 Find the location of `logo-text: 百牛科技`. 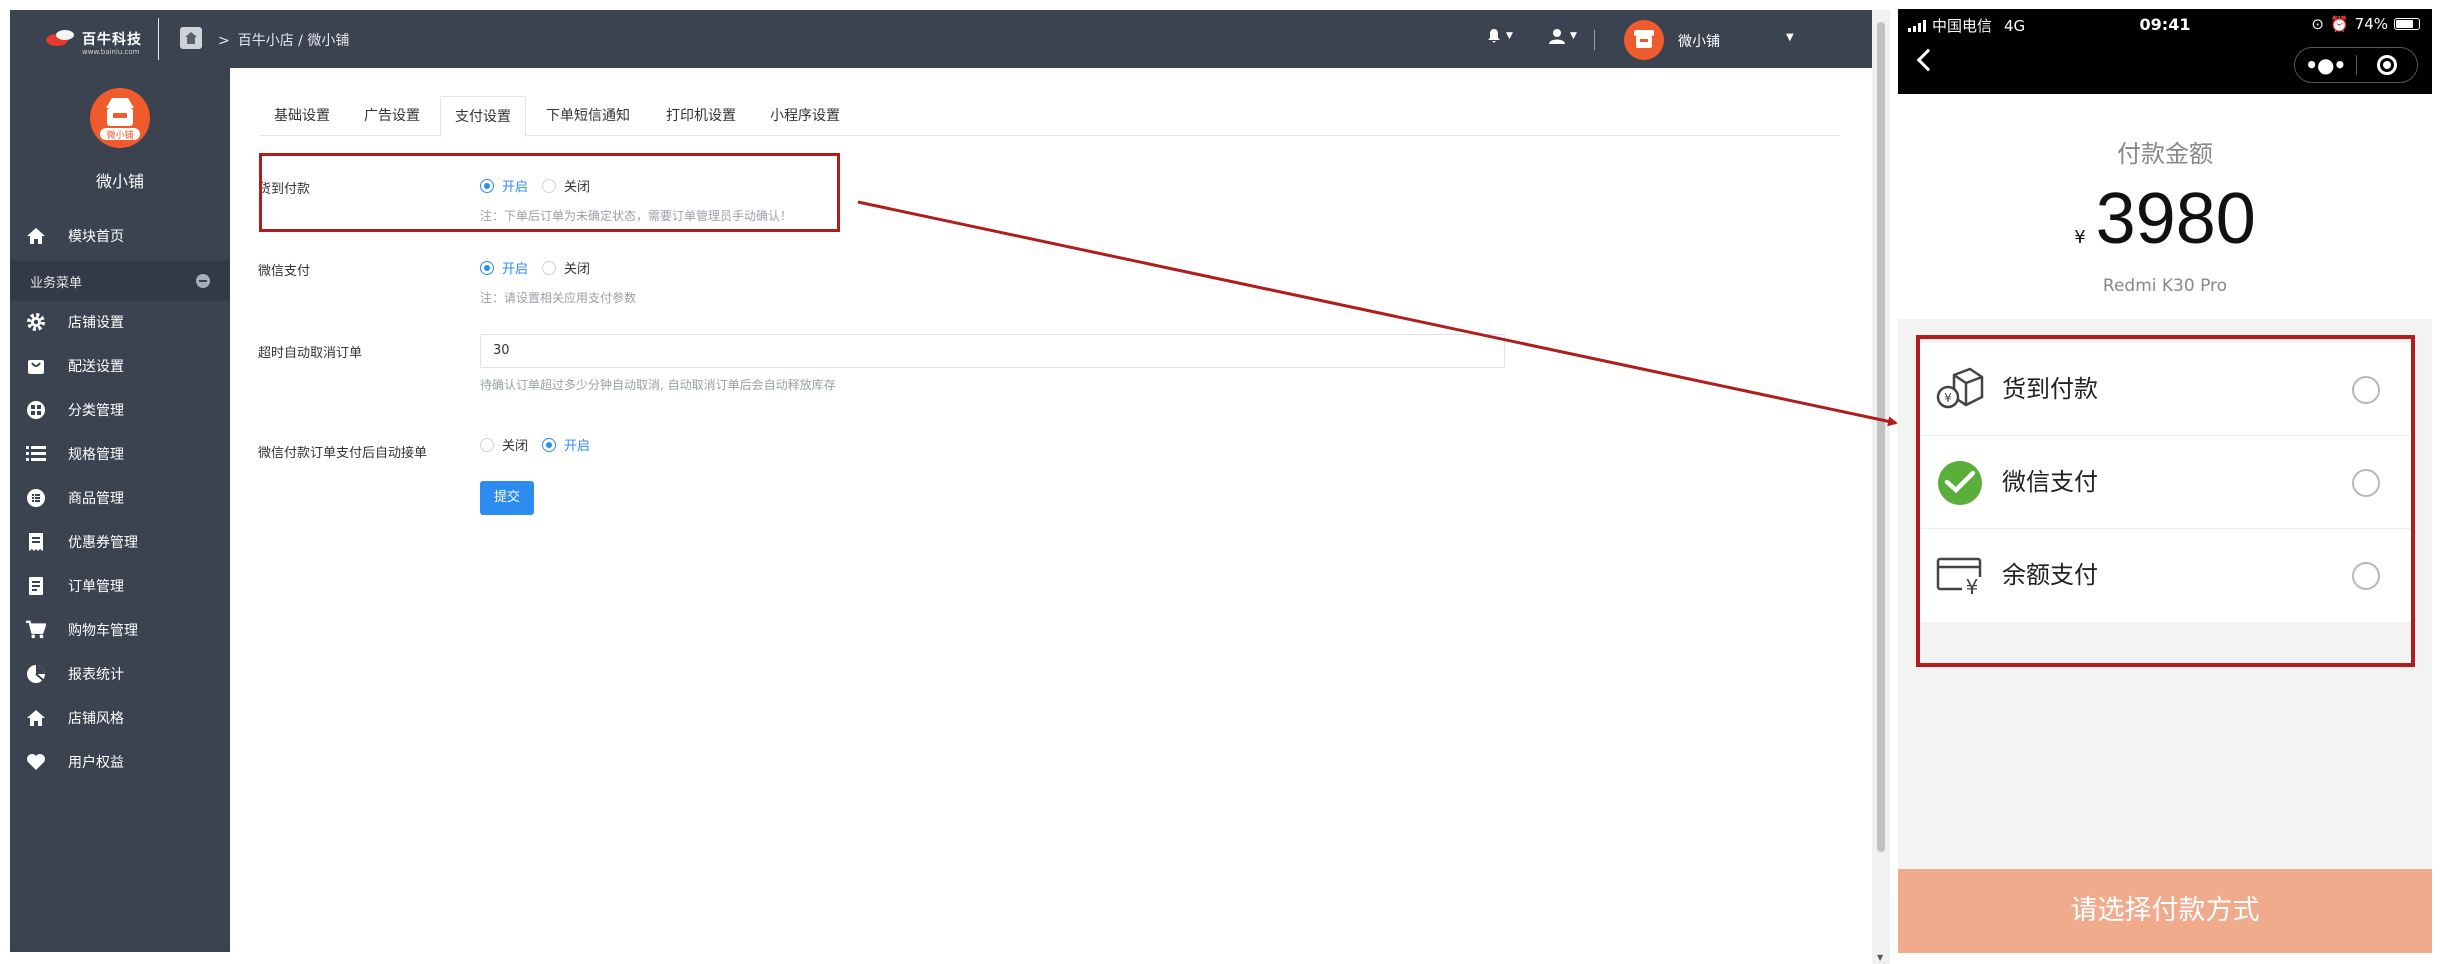

logo-text: 百牛科技 is located at coordinates (112, 40).